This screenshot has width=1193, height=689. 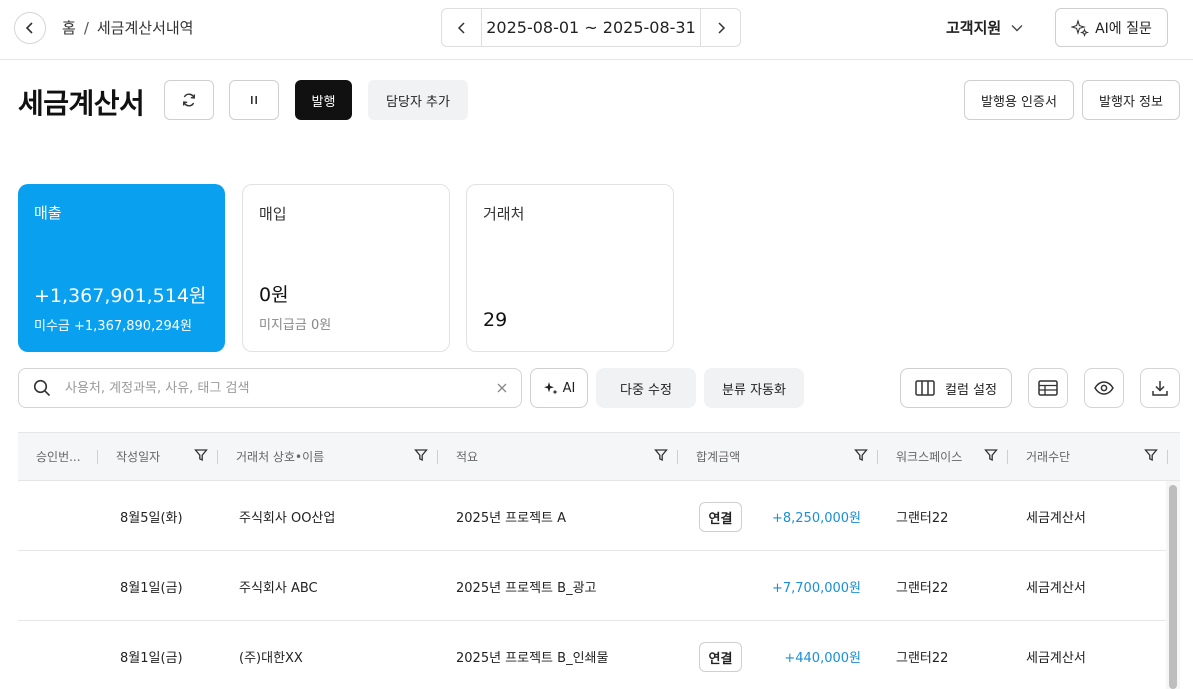 I want to click on sales-card-title: 매출, so click(x=48, y=213).